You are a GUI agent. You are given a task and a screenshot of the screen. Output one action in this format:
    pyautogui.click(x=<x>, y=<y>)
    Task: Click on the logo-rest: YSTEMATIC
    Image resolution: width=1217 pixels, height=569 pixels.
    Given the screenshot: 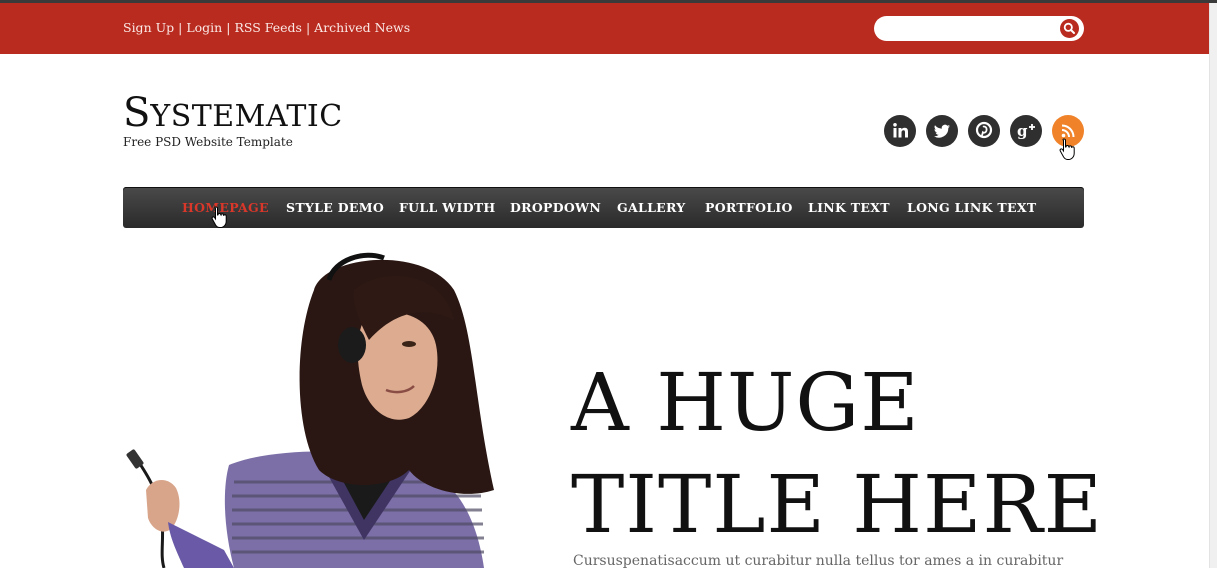 What is the action you would take?
    pyautogui.click(x=246, y=116)
    